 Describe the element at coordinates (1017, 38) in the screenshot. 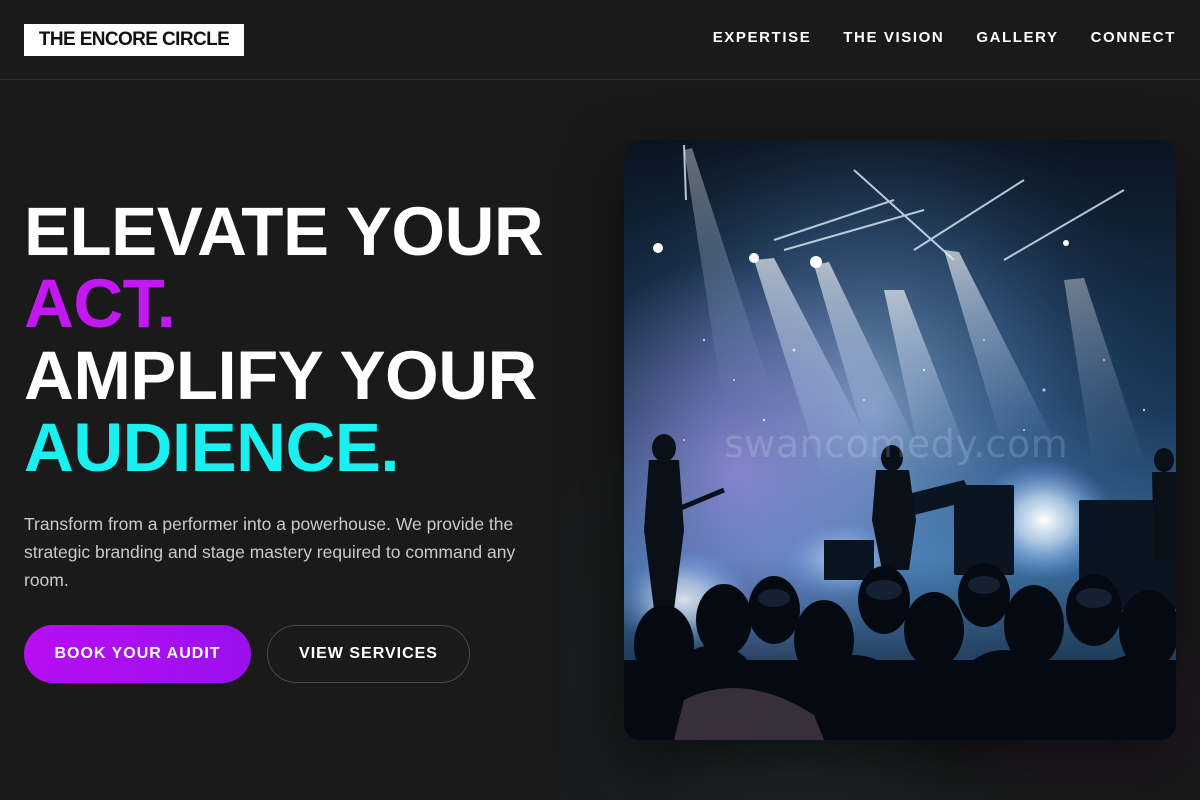

I see `nav-link-gallery: GALLERY` at that location.